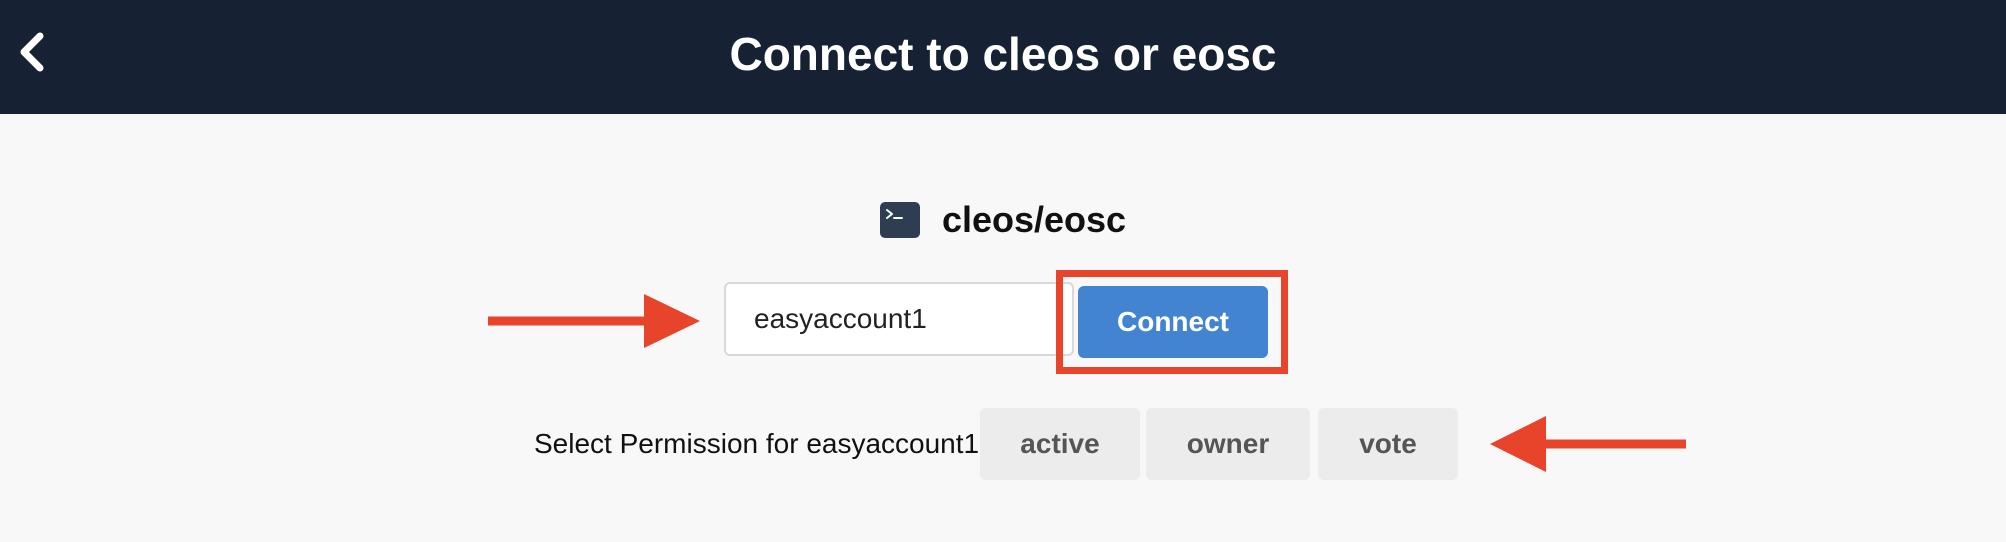 The width and height of the screenshot is (2006, 542). I want to click on arrow-left-annotation-icon, so click(1588, 444).